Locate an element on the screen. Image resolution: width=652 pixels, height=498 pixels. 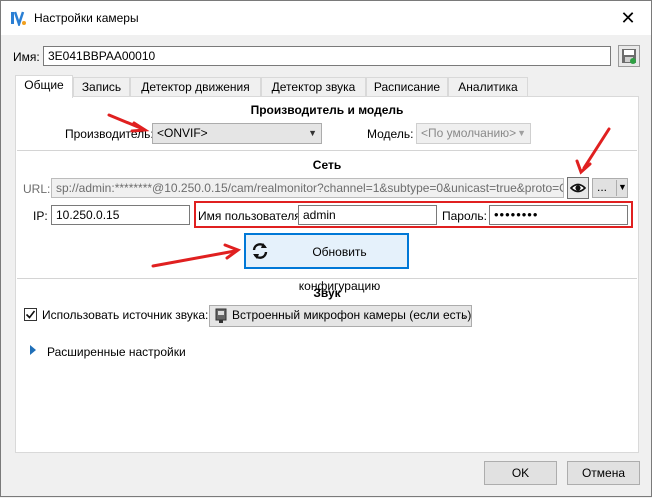
show-password-button is located at coordinates (578, 188).